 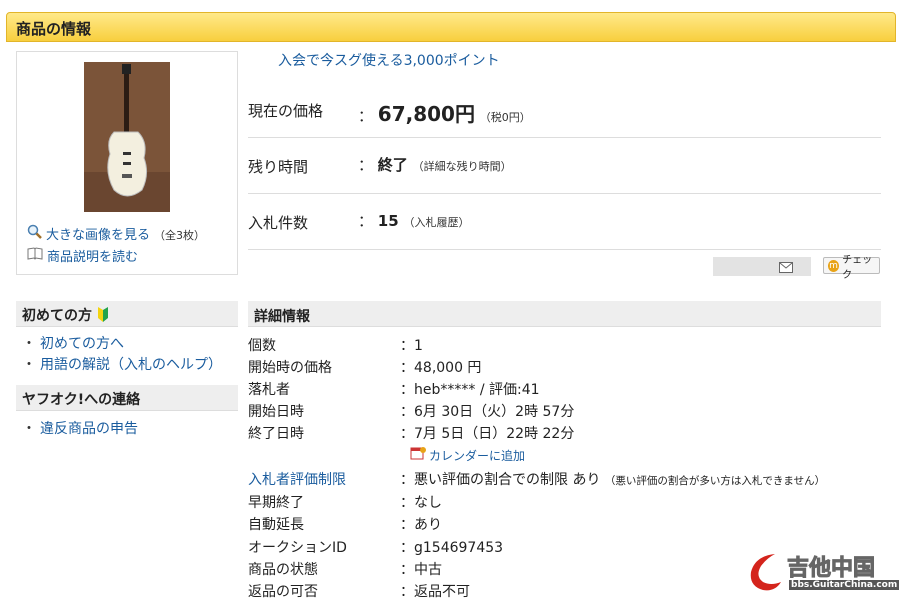 I want to click on detail-key: 終了日時, so click(x=276, y=434).